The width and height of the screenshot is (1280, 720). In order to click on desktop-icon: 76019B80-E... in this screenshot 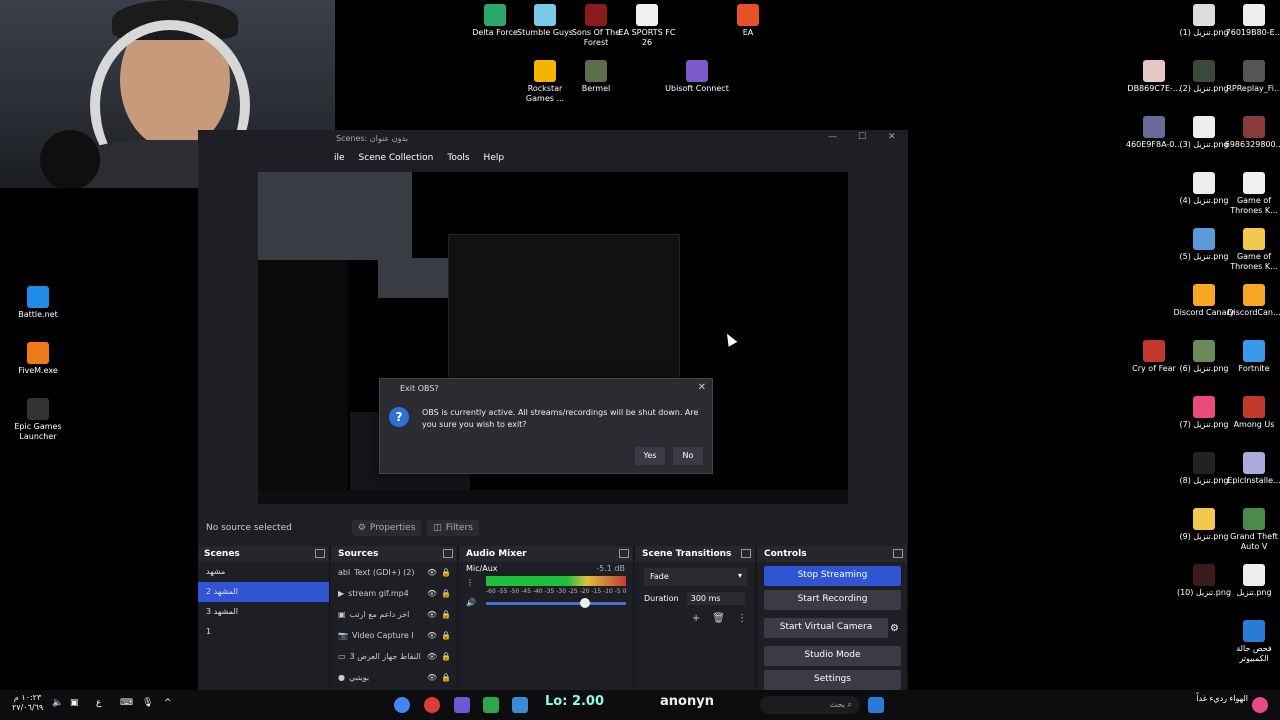, I will do `click(1251, 21)`.